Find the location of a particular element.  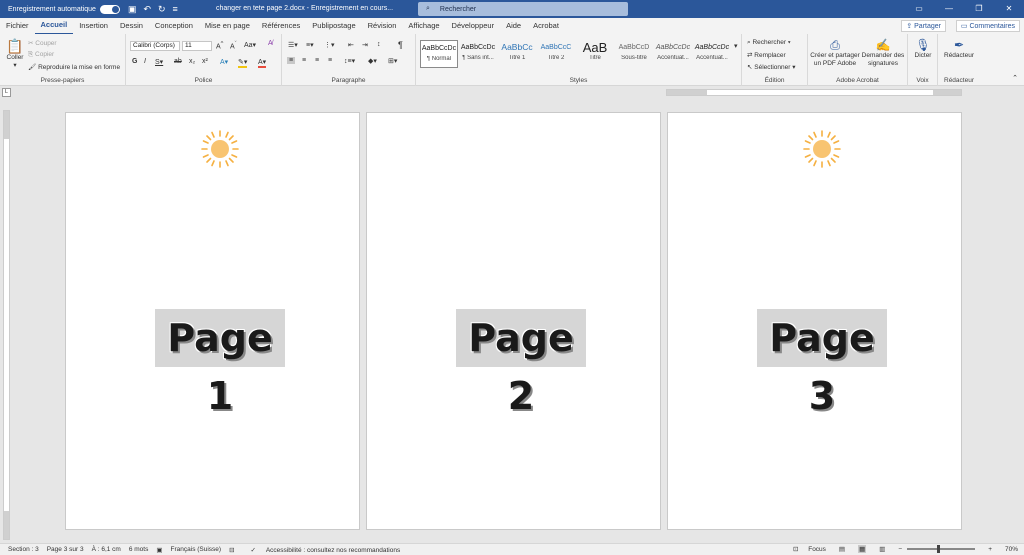

zoom-out-icon: − is located at coordinates (900, 549).